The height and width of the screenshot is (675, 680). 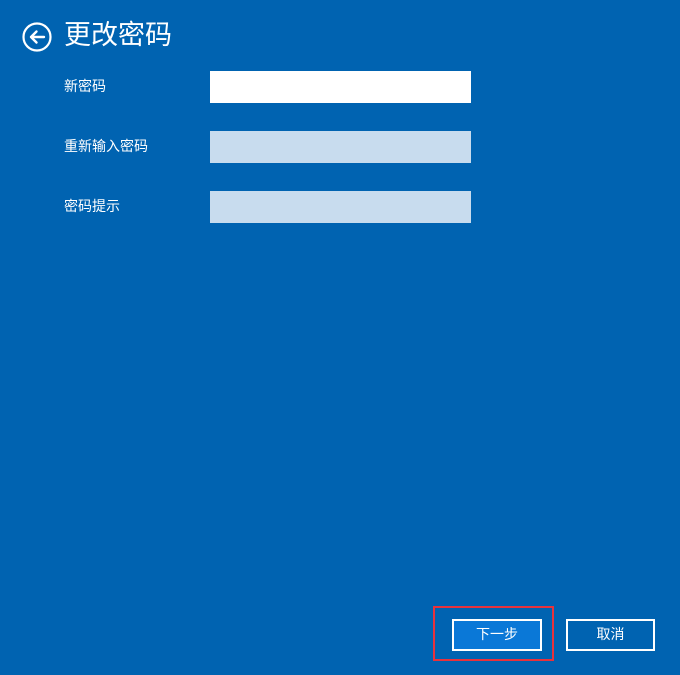 I want to click on confirm-password-input, so click(x=340, y=147).